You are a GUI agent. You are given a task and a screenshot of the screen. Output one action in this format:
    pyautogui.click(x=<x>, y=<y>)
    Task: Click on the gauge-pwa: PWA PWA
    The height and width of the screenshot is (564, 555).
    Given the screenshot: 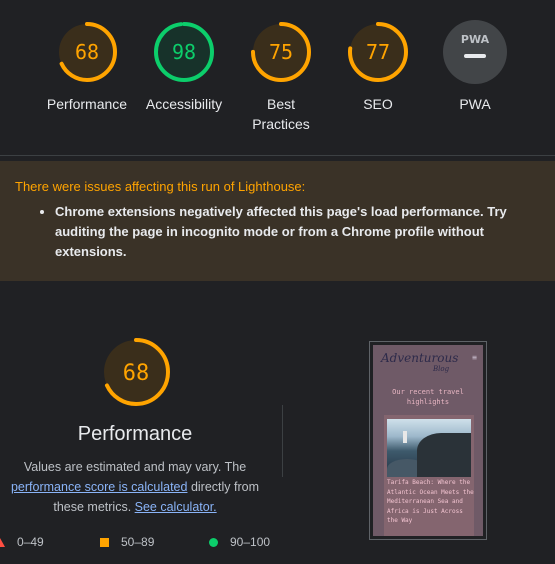 What is the action you would take?
    pyautogui.click(x=475, y=67)
    